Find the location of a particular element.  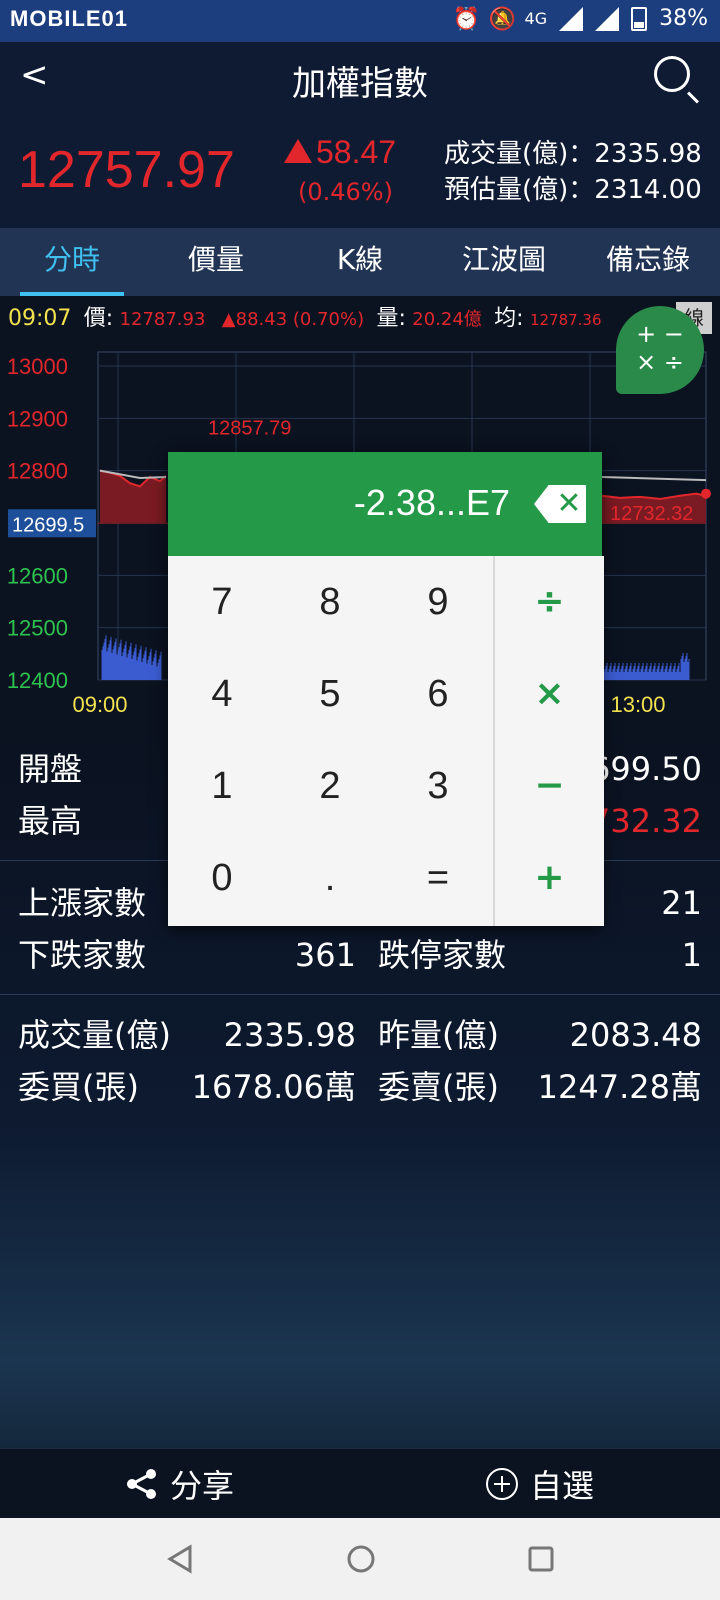

key-decimal: . is located at coordinates (330, 878).